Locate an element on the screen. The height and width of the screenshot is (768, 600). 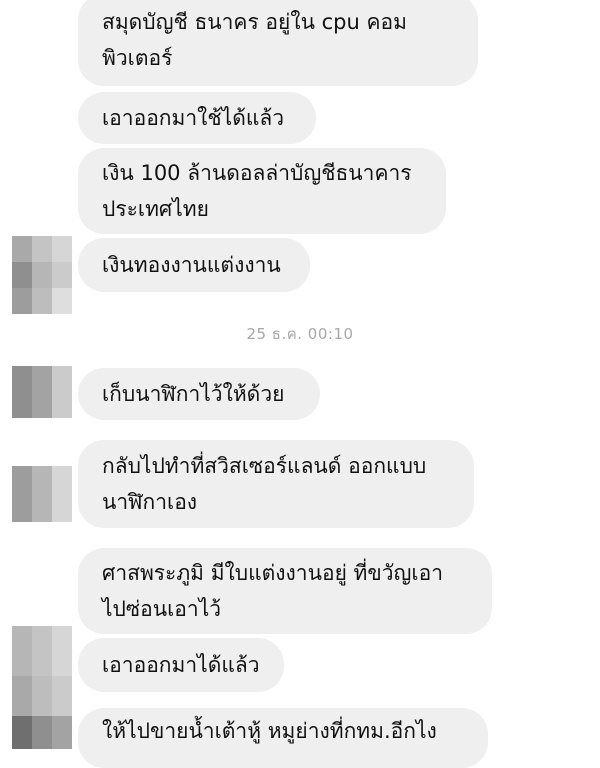
message-line: เก็บนาฬิกาไว้ให้ด้วย is located at coordinates (193, 394).